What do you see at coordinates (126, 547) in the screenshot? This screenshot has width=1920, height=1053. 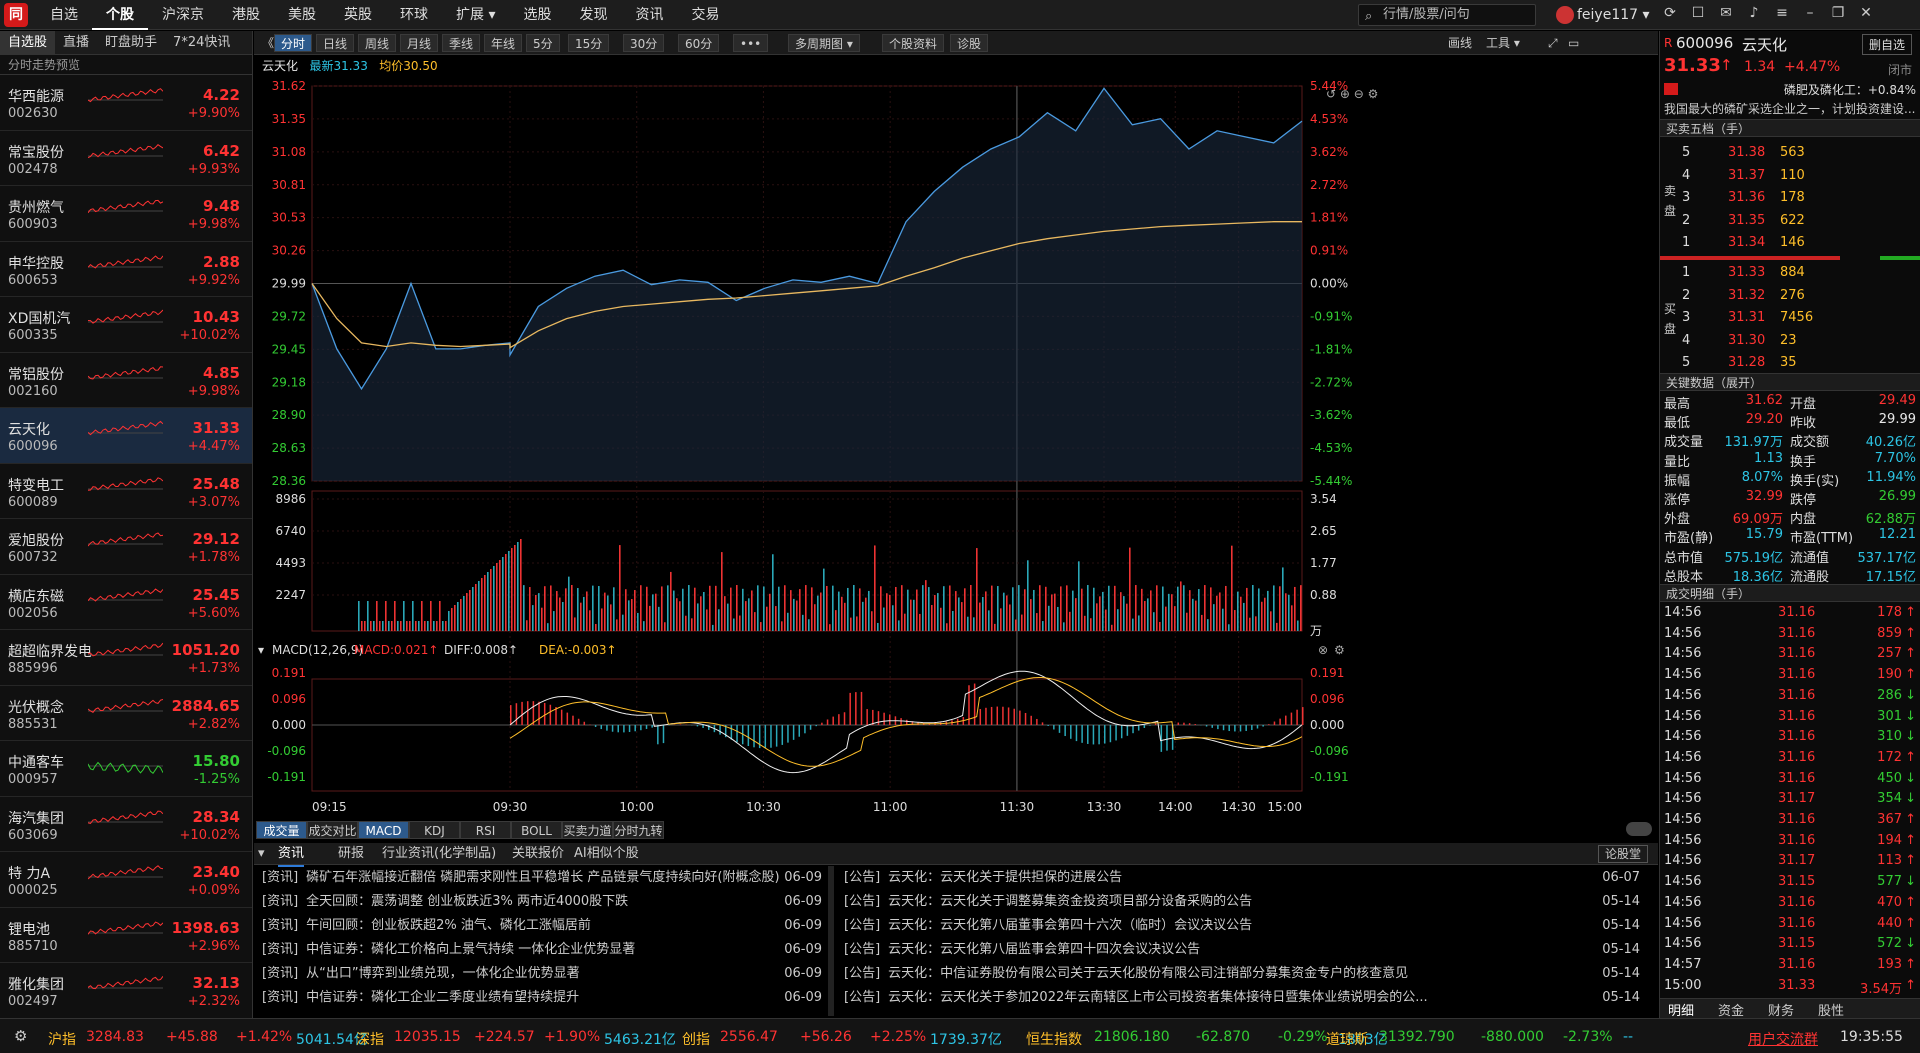 I see `stock-row: 爱旭股份 600732 29.12 +1.78%` at bounding box center [126, 547].